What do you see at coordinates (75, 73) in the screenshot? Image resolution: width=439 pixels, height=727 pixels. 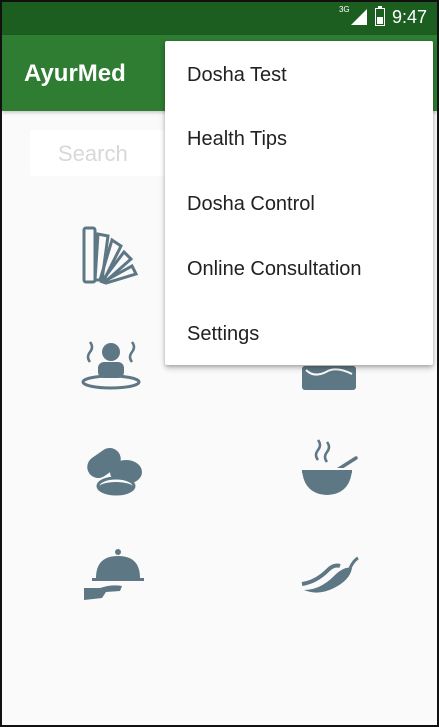 I see `app-title: AyurMed` at bounding box center [75, 73].